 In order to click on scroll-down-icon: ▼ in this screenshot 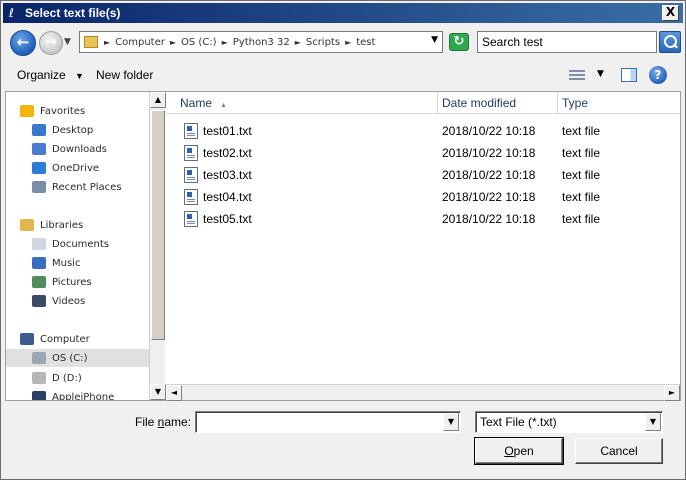, I will do `click(158, 392)`.